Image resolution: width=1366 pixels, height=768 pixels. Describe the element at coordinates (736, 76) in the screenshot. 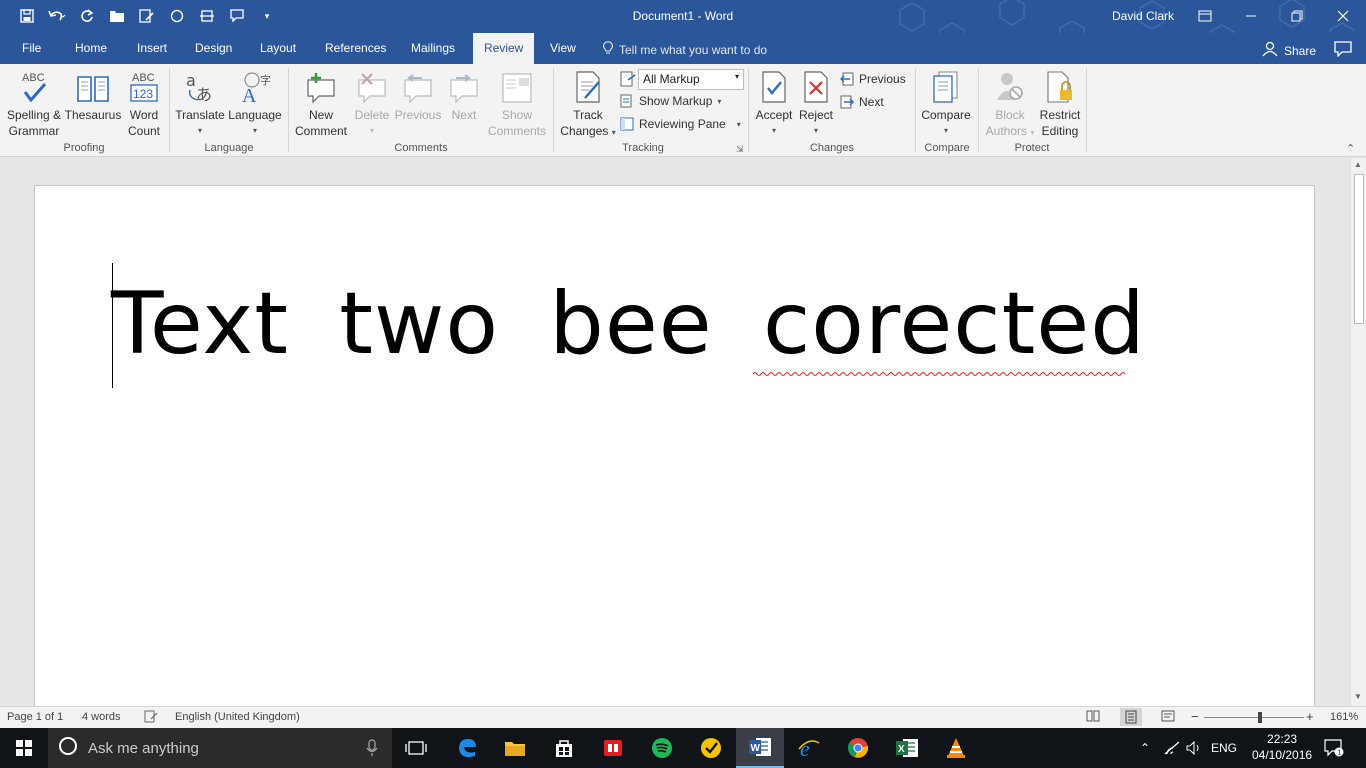

I see `markup-select-arrow-icon: ▾` at that location.